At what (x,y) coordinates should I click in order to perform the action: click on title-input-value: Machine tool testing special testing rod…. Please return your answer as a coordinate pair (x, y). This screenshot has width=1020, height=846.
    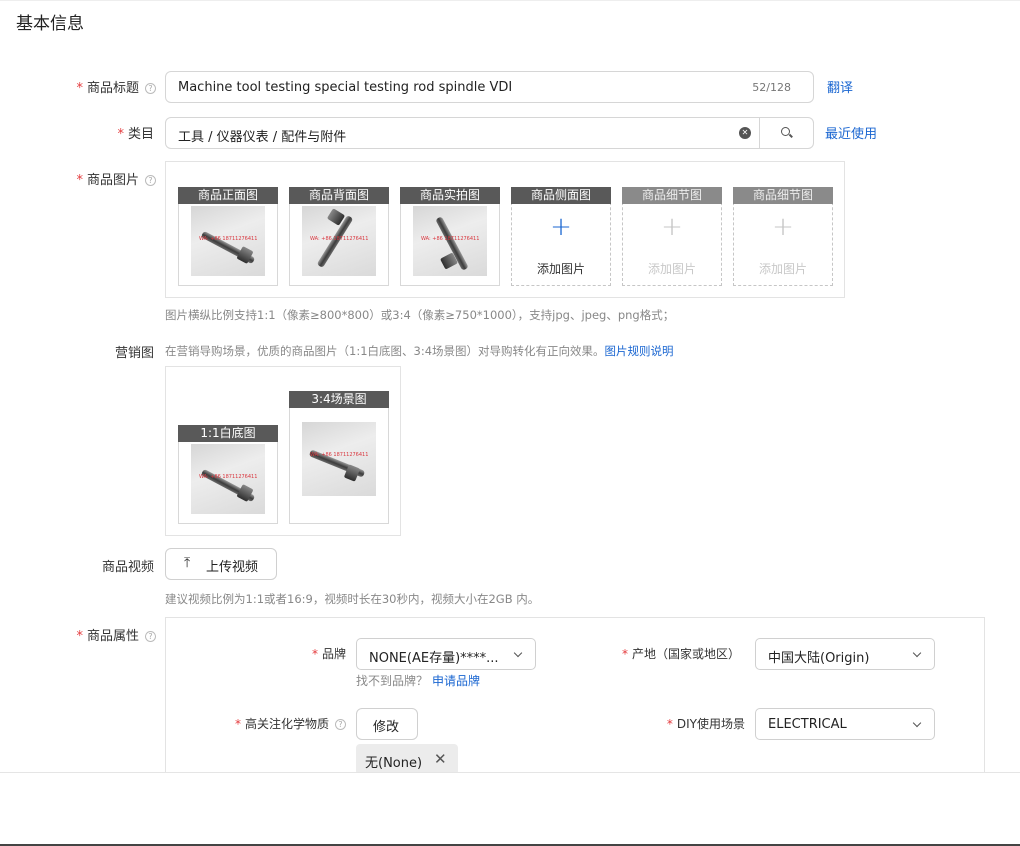
    Looking at the image, I should click on (345, 87).